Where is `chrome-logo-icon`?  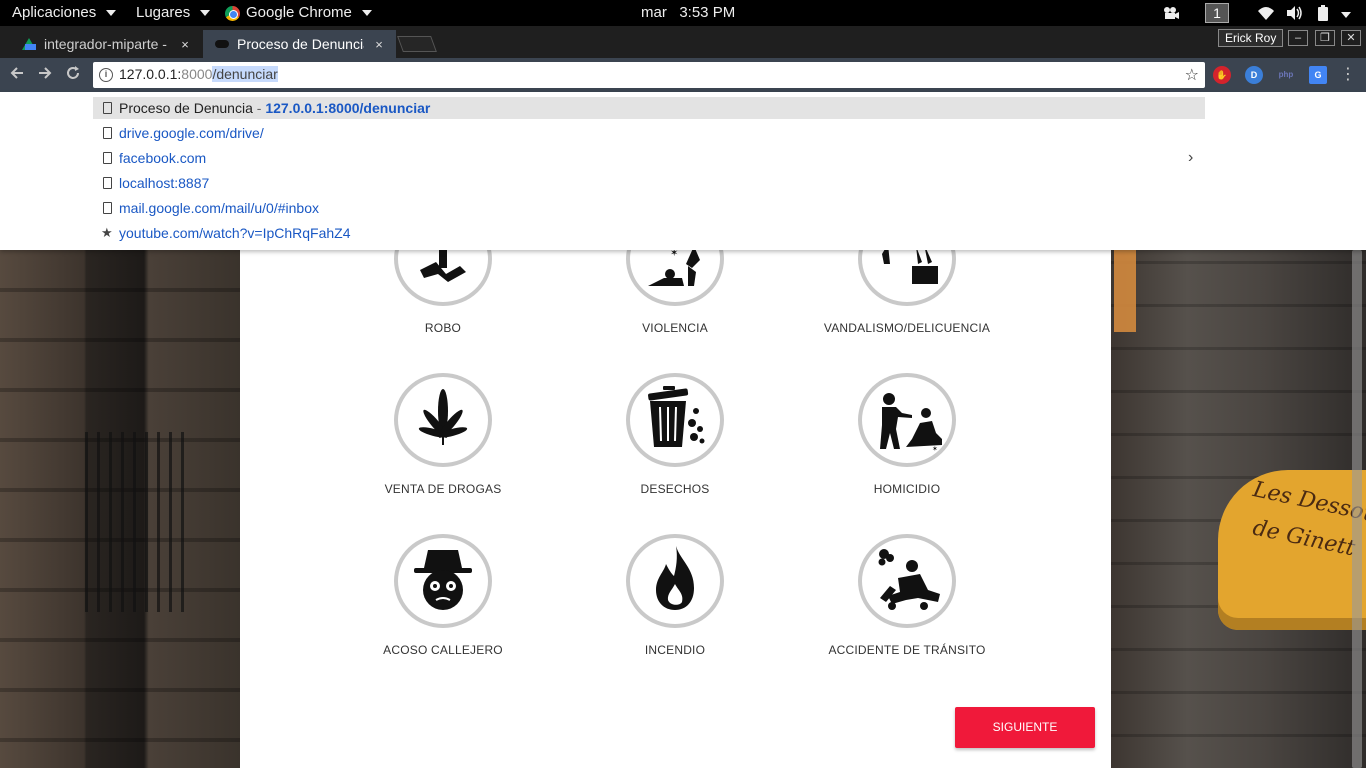
chrome-logo-icon is located at coordinates (232, 13).